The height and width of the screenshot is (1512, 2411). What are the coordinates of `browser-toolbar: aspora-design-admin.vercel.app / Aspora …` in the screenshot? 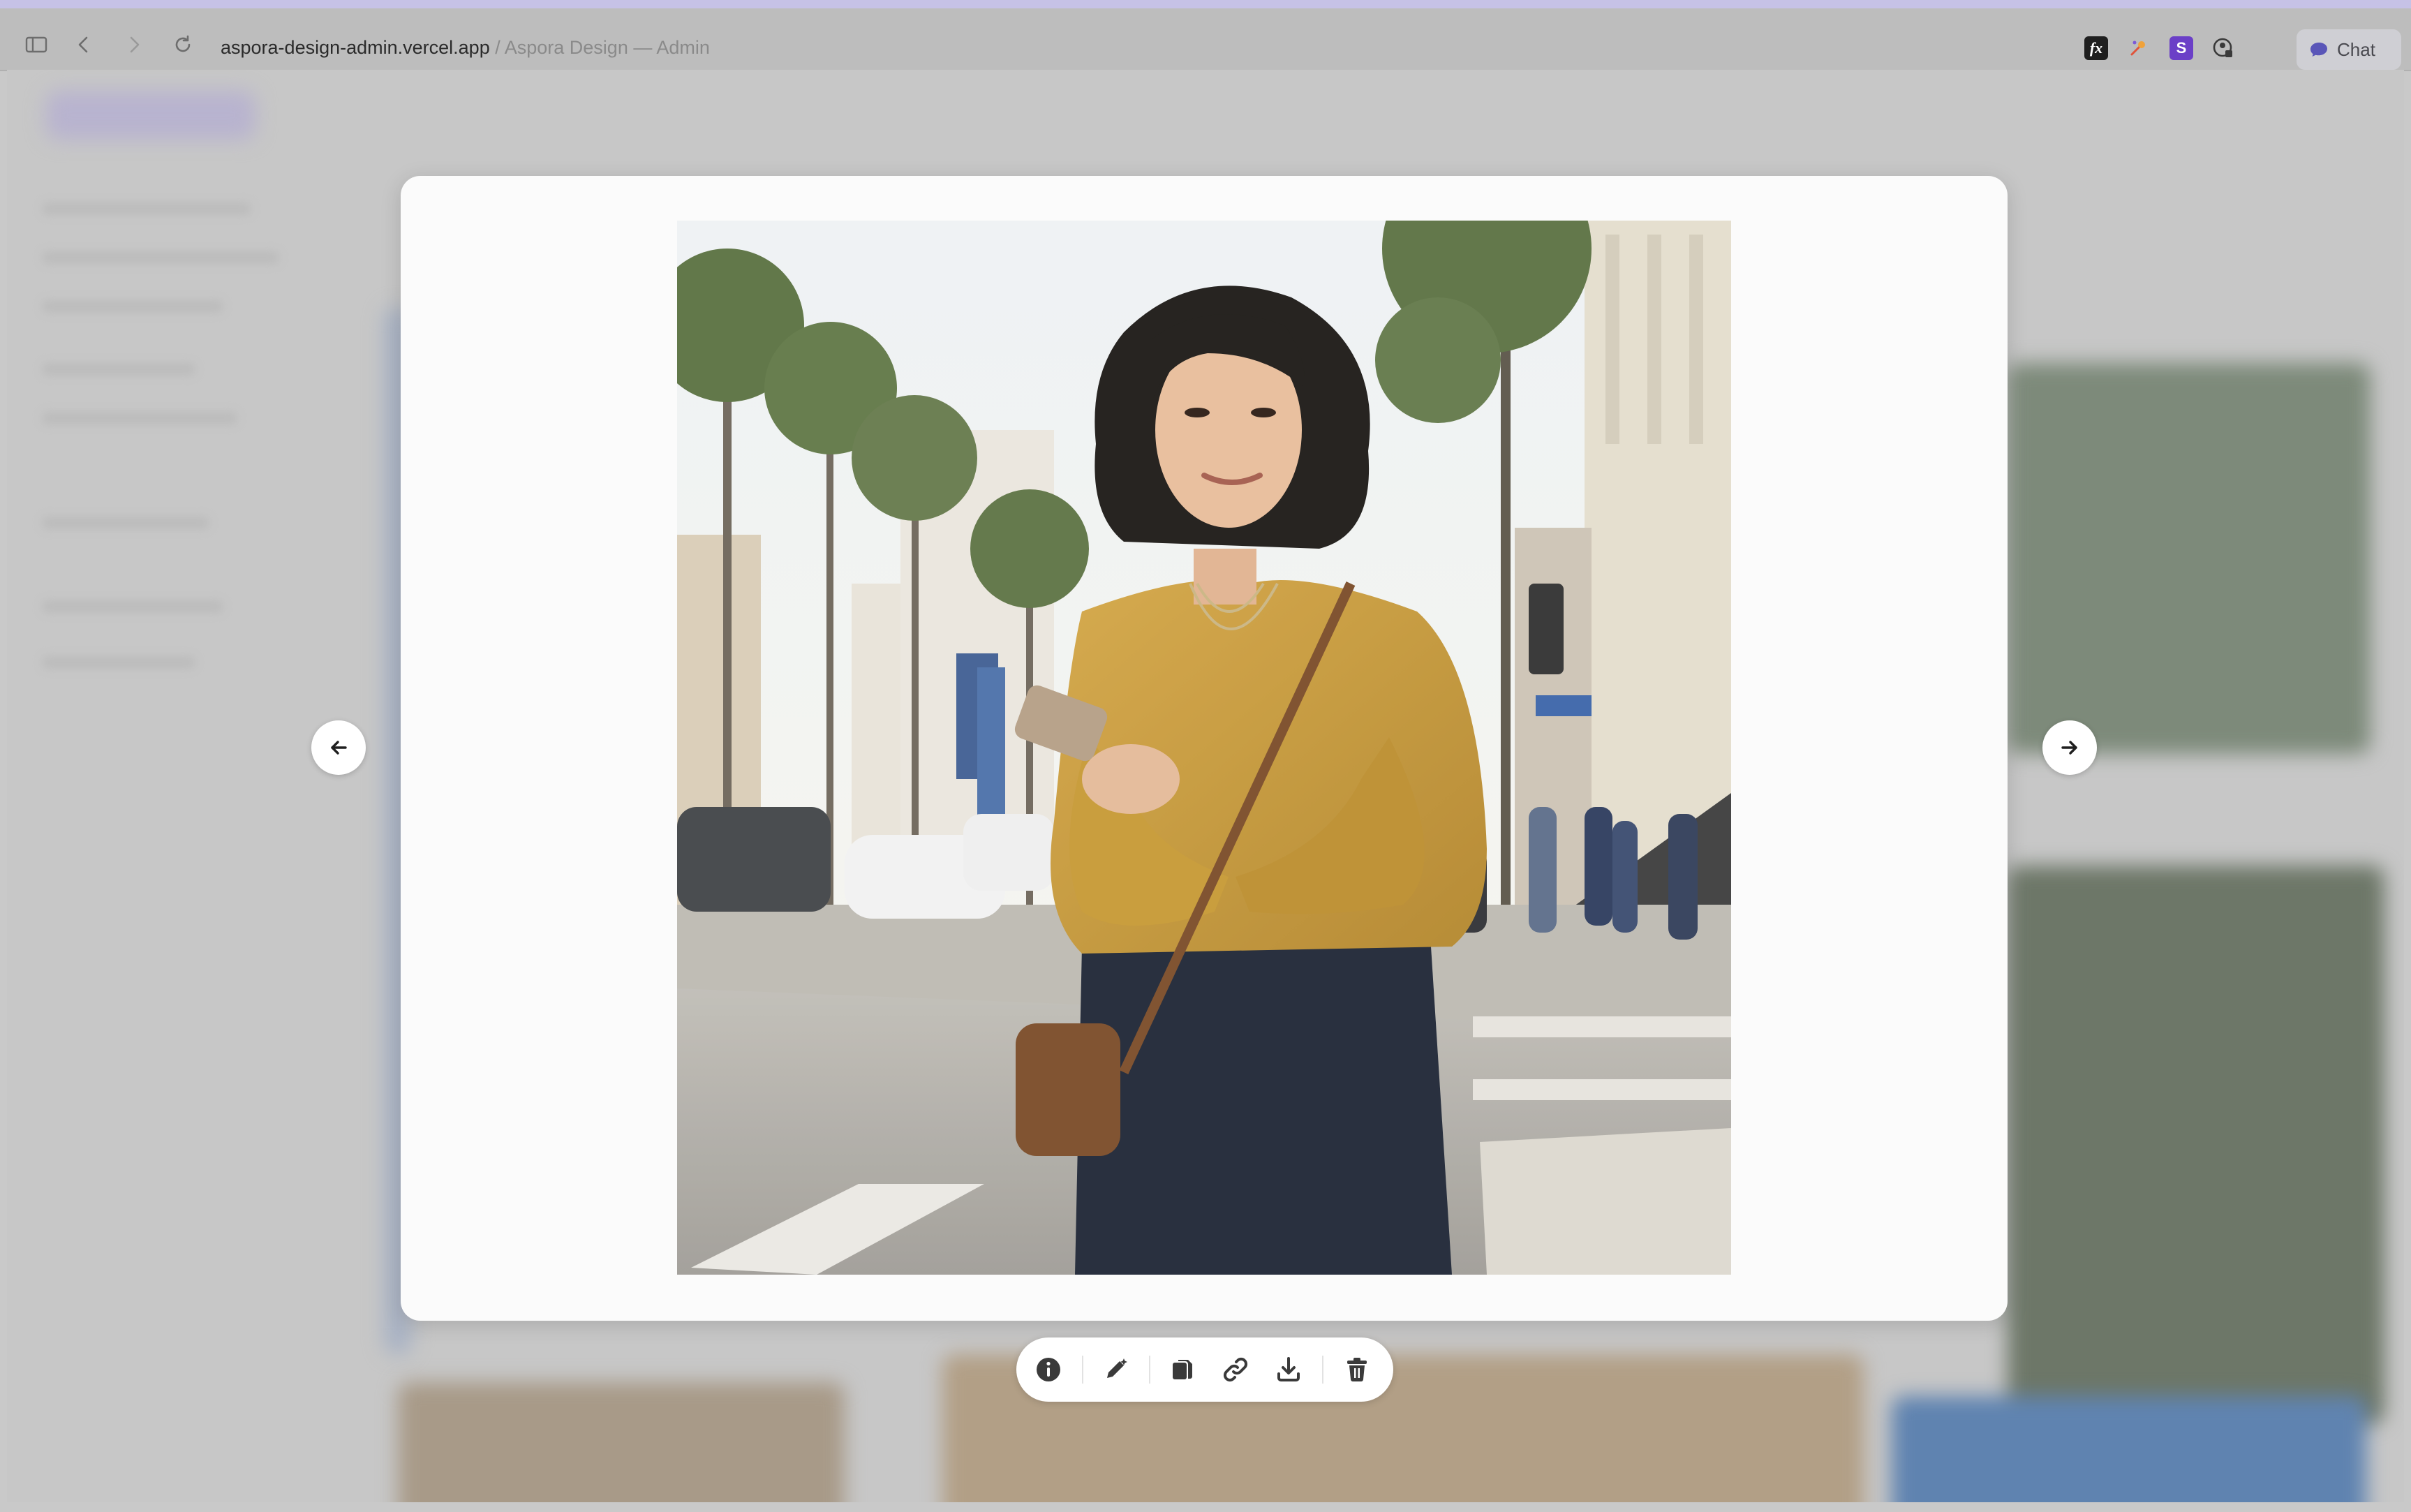 It's located at (1205, 39).